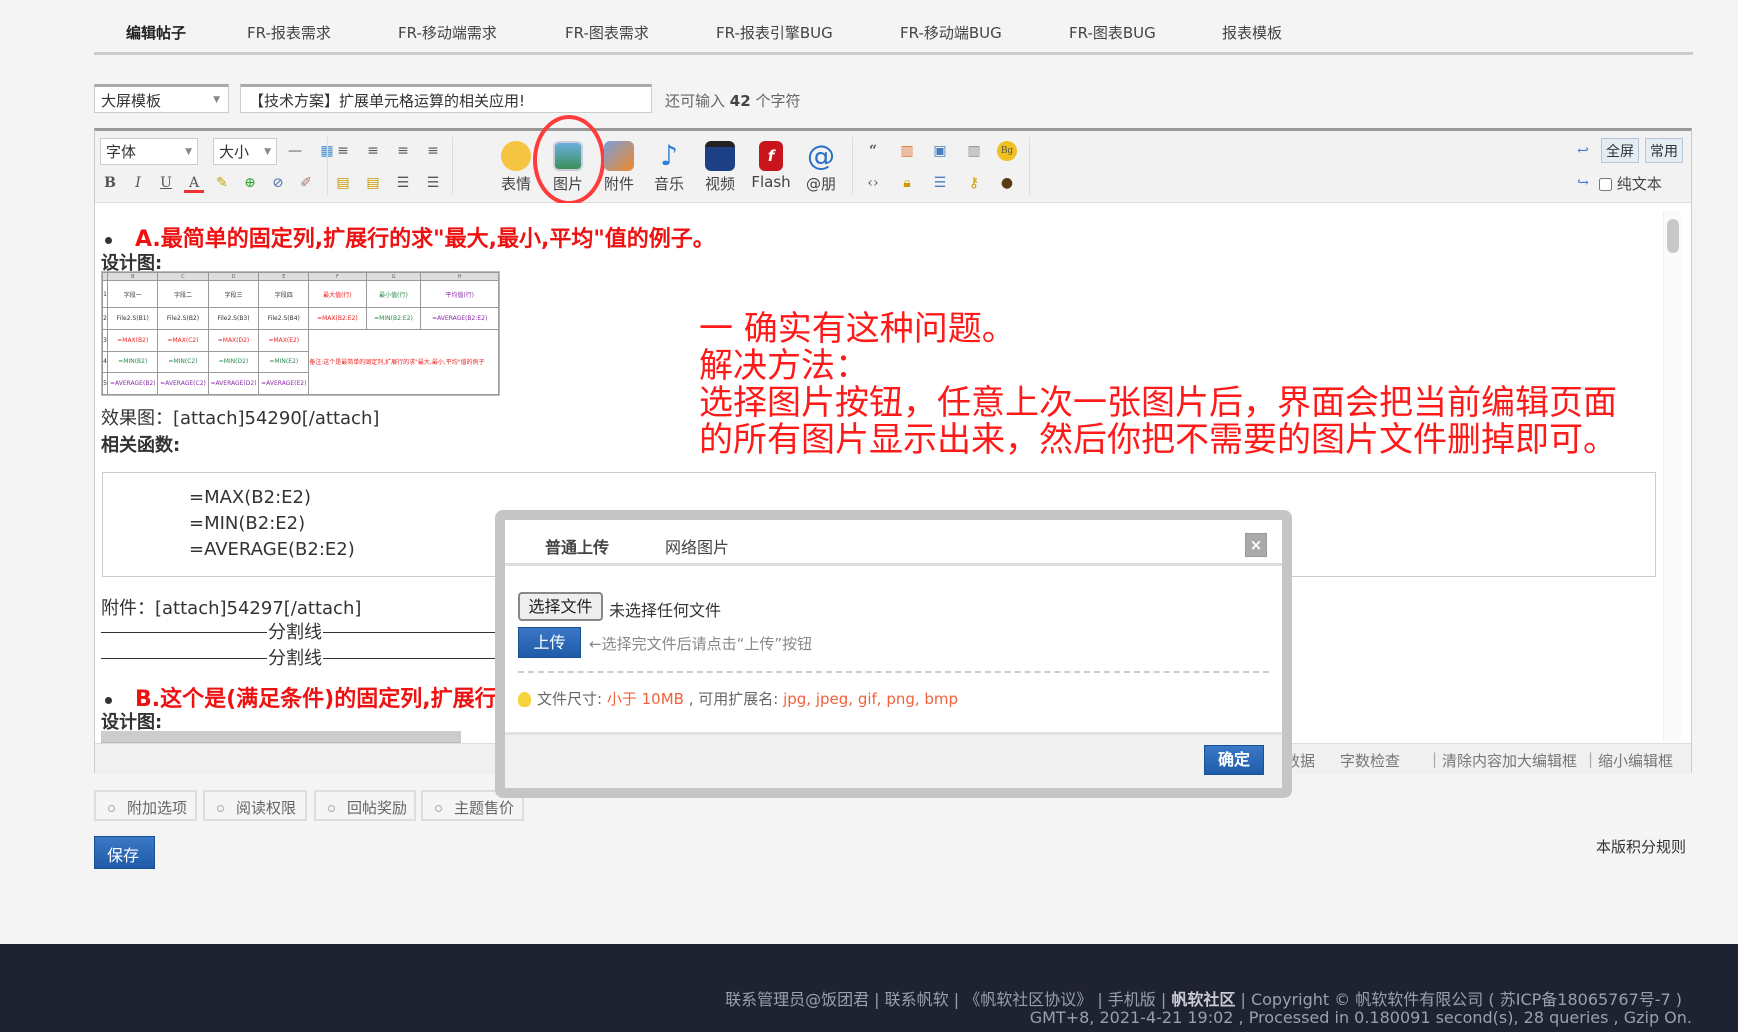  I want to click on unlink-icon: ⊘, so click(278, 183).